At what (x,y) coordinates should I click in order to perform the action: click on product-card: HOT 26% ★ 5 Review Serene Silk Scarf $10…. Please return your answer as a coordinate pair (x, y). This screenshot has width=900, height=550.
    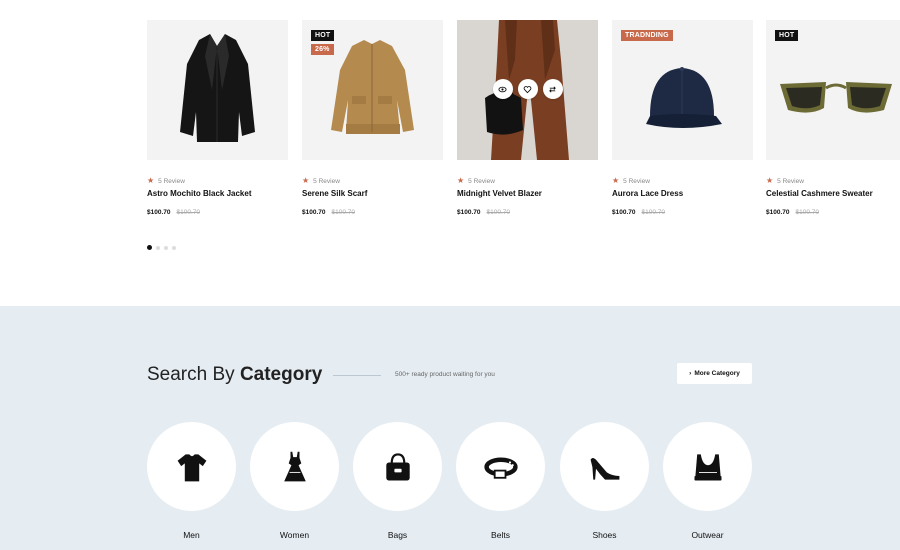
    Looking at the image, I should click on (372, 118).